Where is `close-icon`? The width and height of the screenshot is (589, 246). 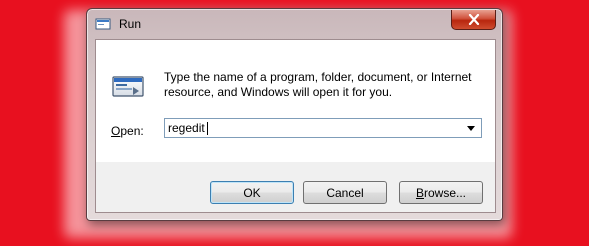 close-icon is located at coordinates (473, 19).